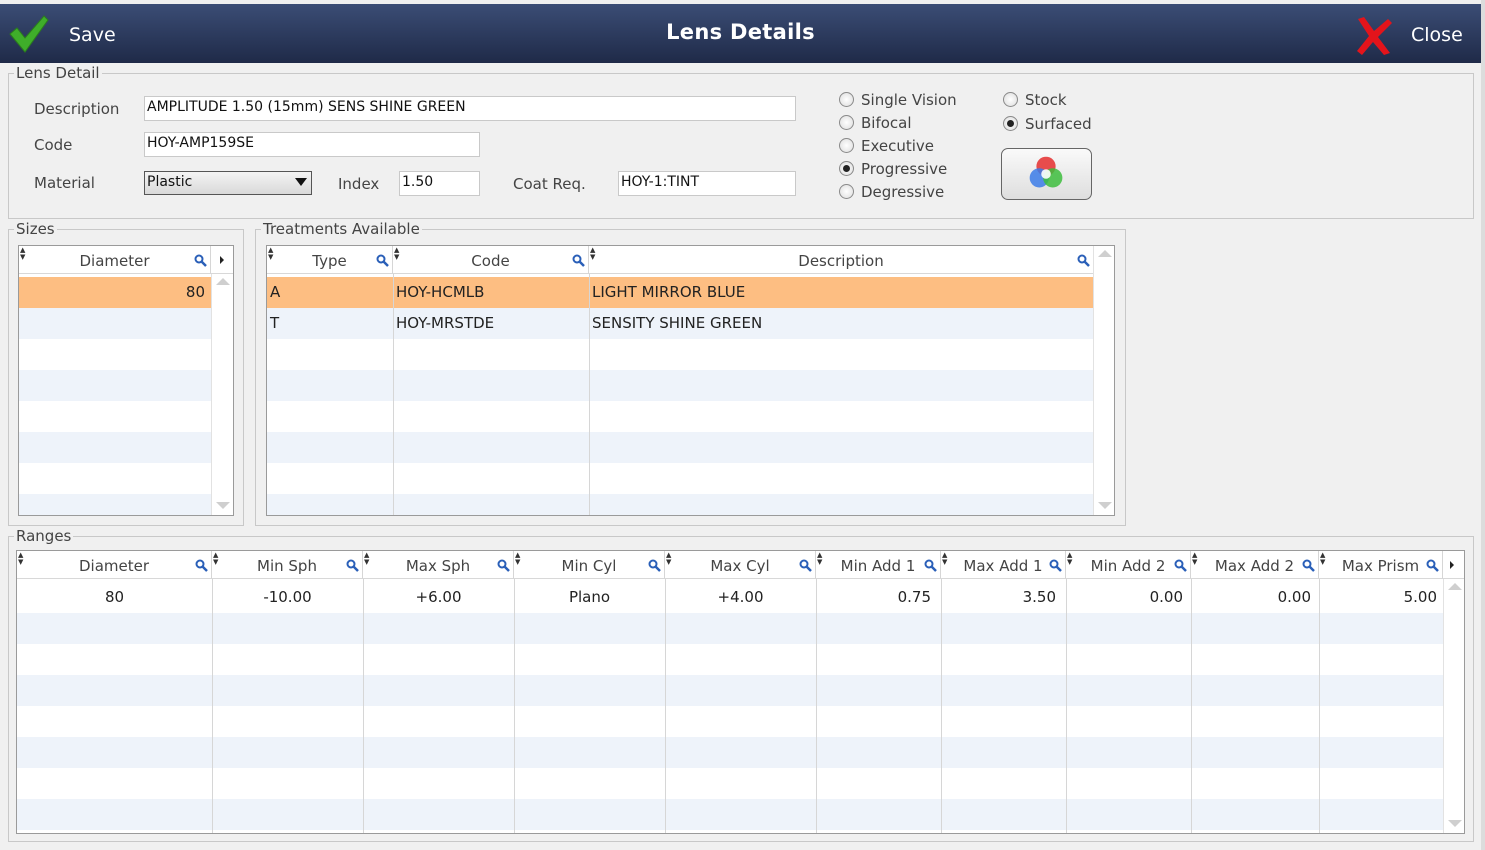  I want to click on column-header-min-add-1: ▲ ▼ Min Add 1, so click(878, 565).